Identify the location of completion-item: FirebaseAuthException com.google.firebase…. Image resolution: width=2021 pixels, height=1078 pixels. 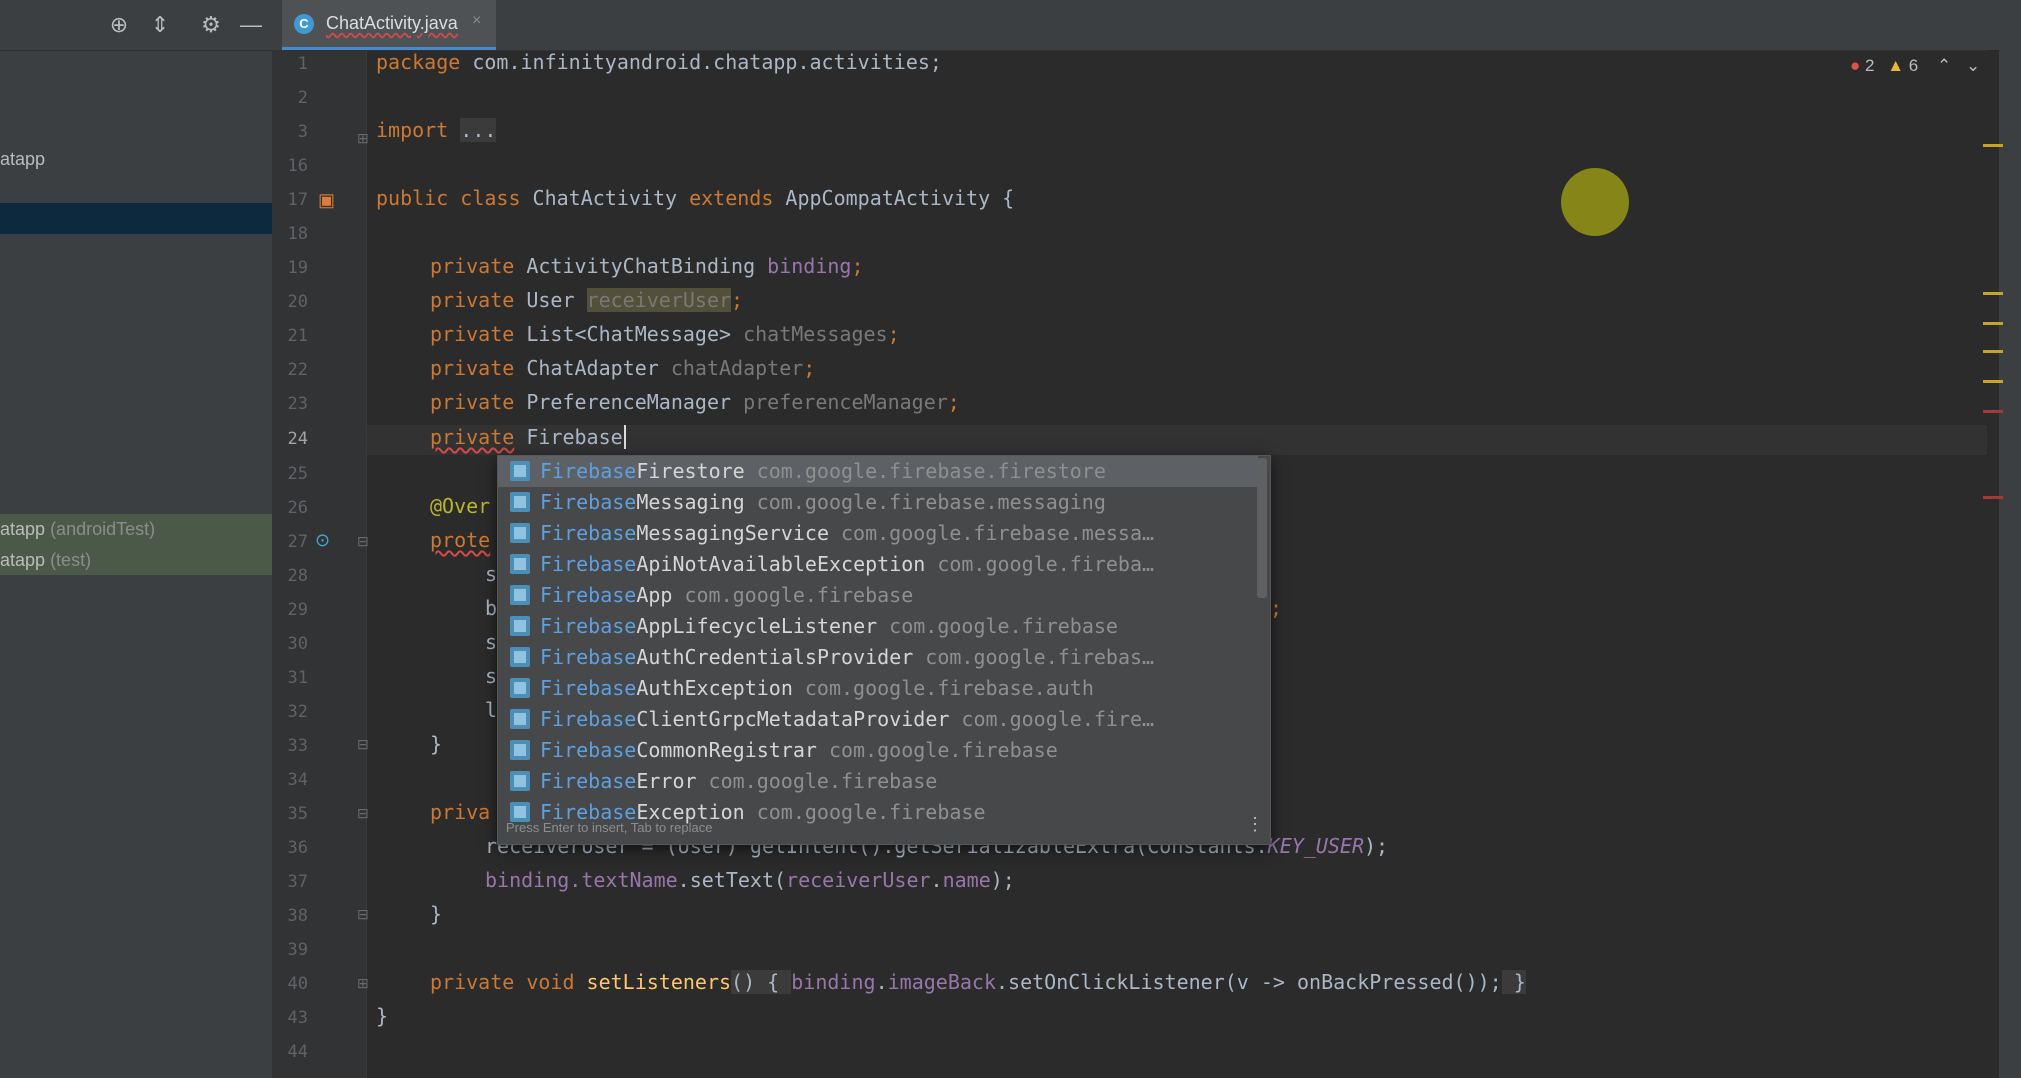
(878, 688).